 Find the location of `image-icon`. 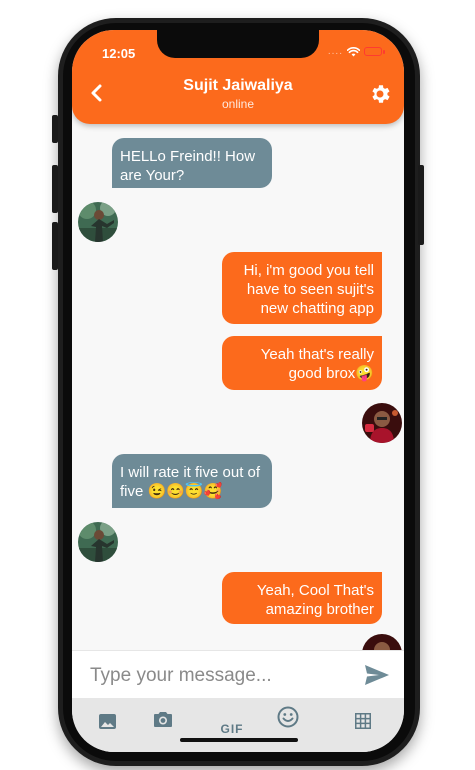

image-icon is located at coordinates (107, 721).